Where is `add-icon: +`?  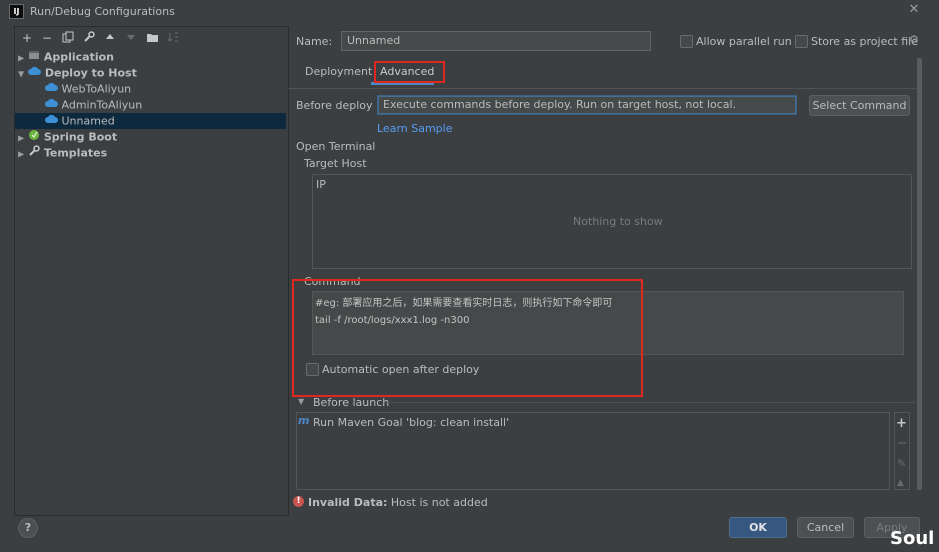 add-icon: + is located at coordinates (27, 38).